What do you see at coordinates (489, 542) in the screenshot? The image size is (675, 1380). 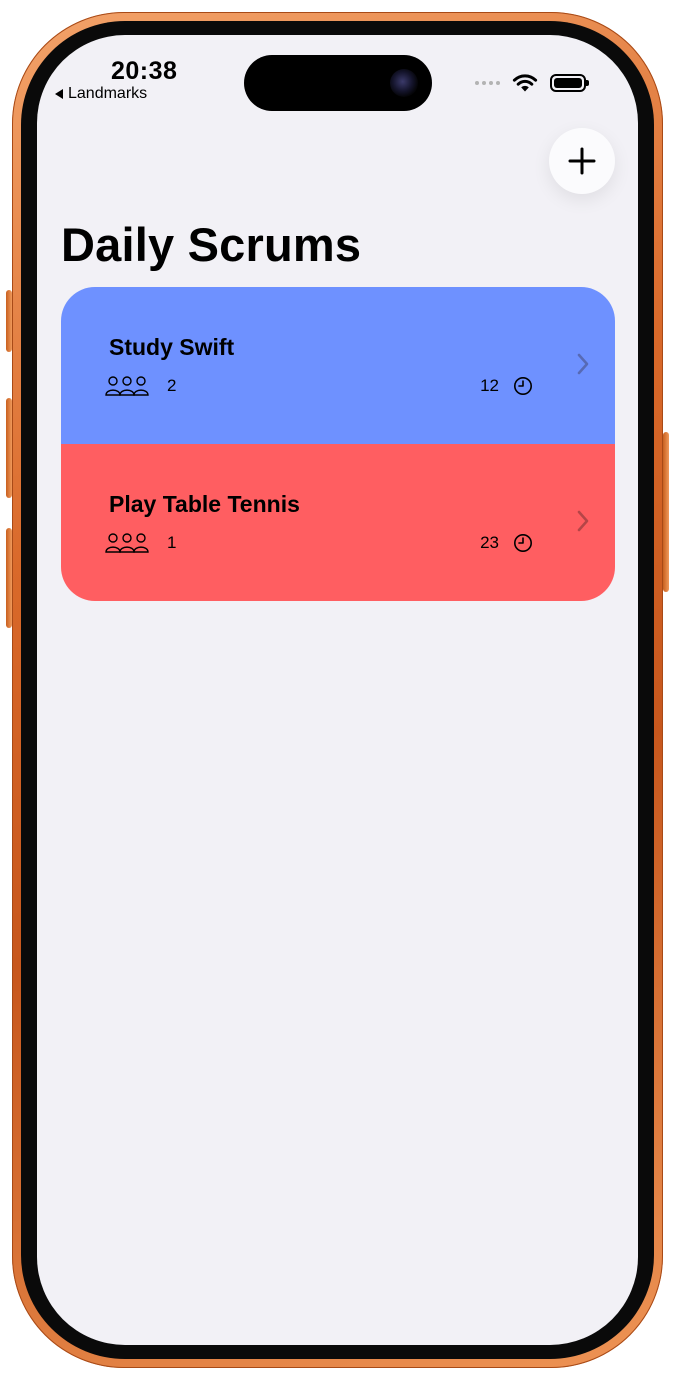 I see `duration-minutes: 23` at bounding box center [489, 542].